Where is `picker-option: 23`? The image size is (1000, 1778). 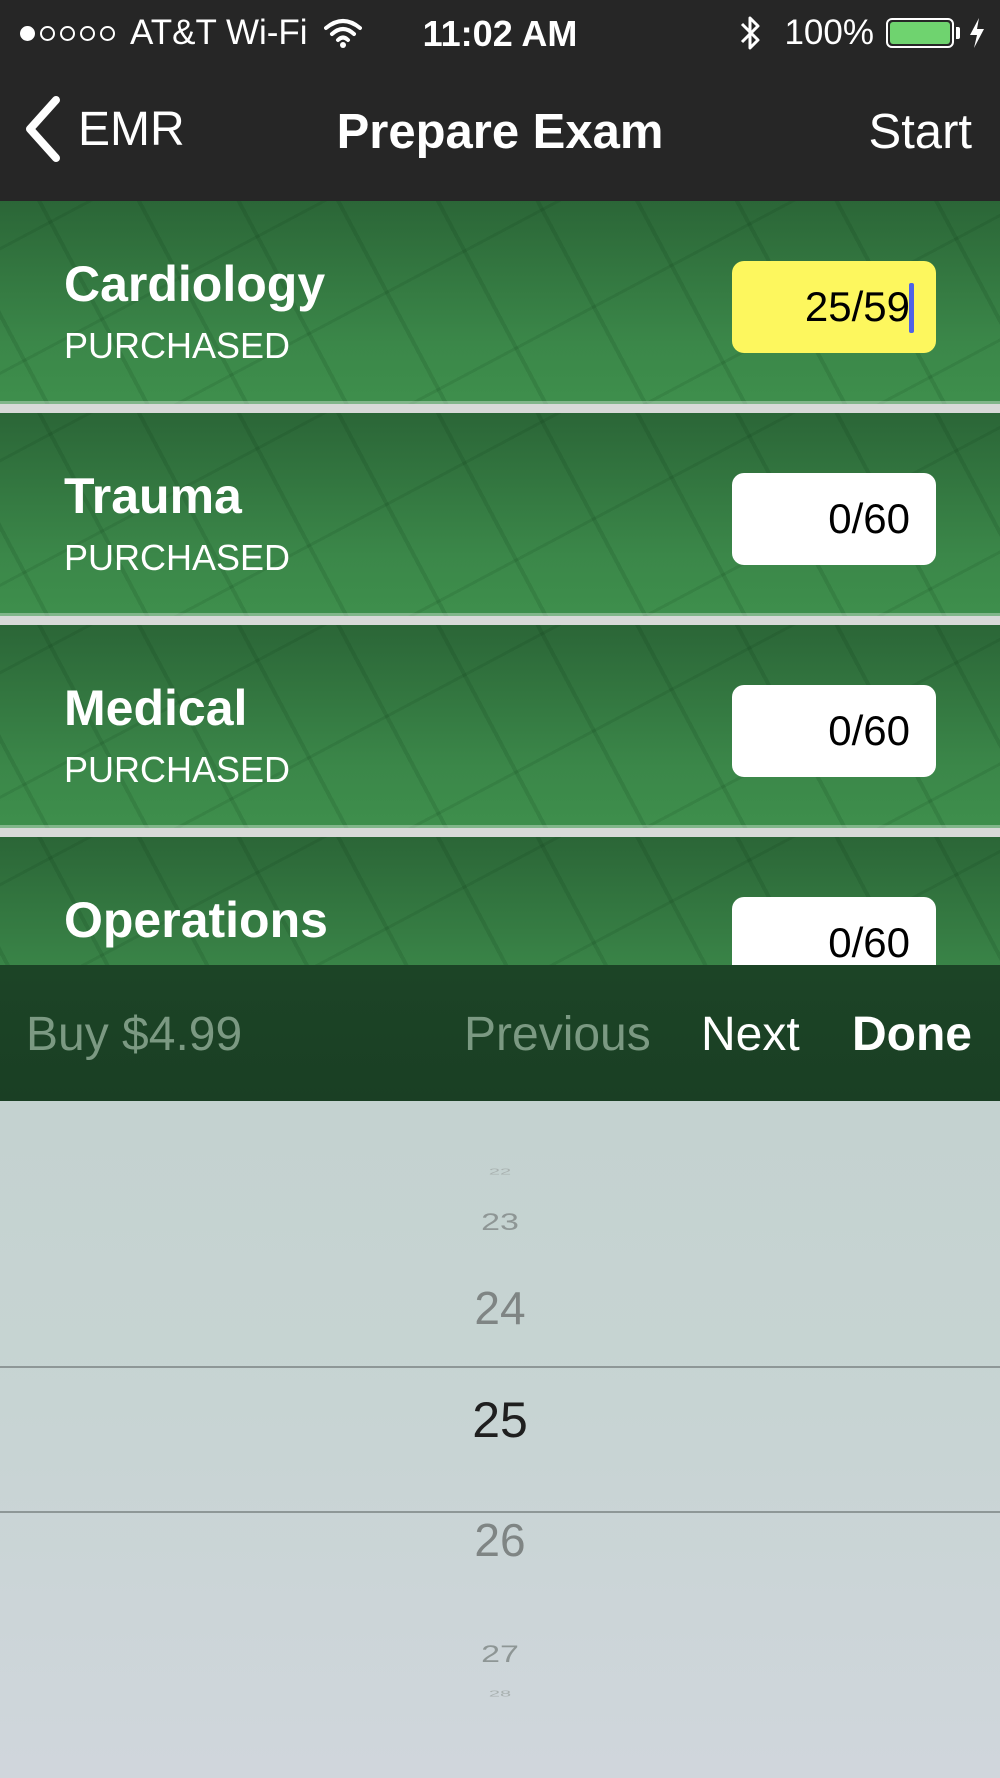
picker-option: 23 is located at coordinates (500, 1222).